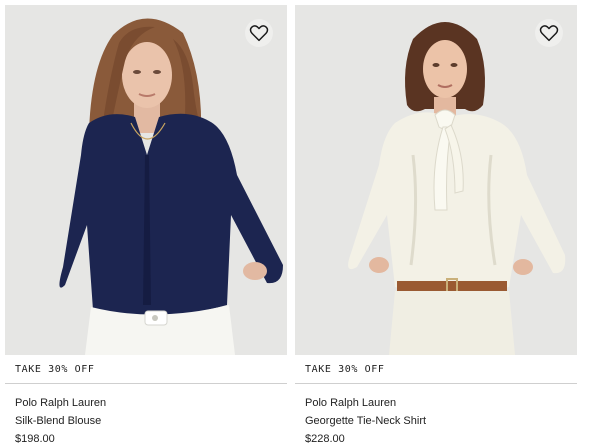 The image size is (589, 447). I want to click on product-price: $198.00, so click(35, 439).